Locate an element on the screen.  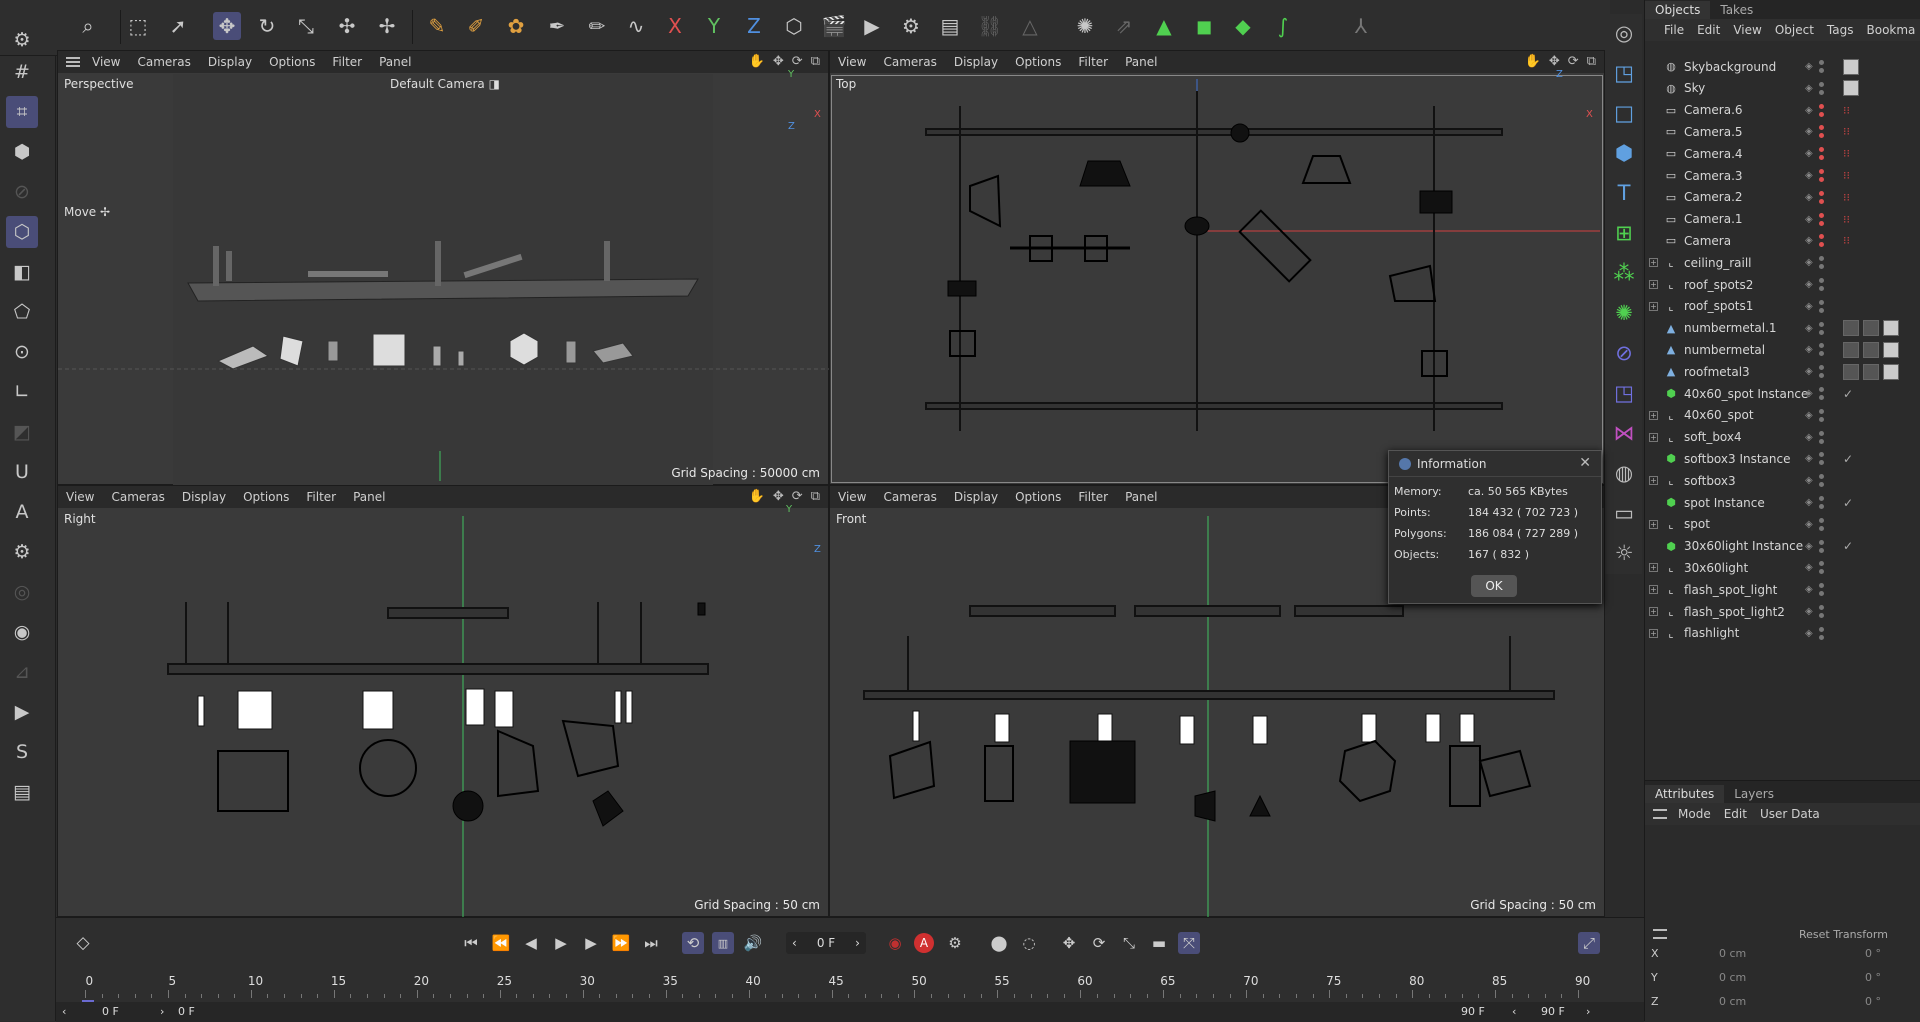
search-icon: ⌕ is located at coordinates (88, 26).